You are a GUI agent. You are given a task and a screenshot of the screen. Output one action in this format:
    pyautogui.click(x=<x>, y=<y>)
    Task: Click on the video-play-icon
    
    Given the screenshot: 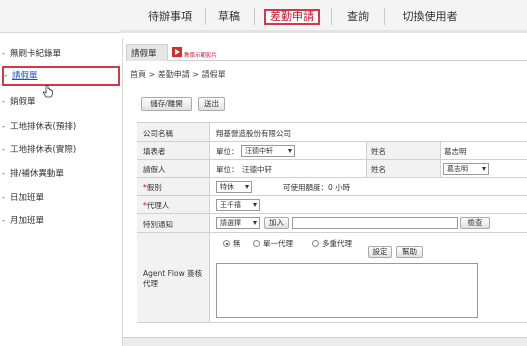 What is the action you would take?
    pyautogui.click(x=177, y=52)
    